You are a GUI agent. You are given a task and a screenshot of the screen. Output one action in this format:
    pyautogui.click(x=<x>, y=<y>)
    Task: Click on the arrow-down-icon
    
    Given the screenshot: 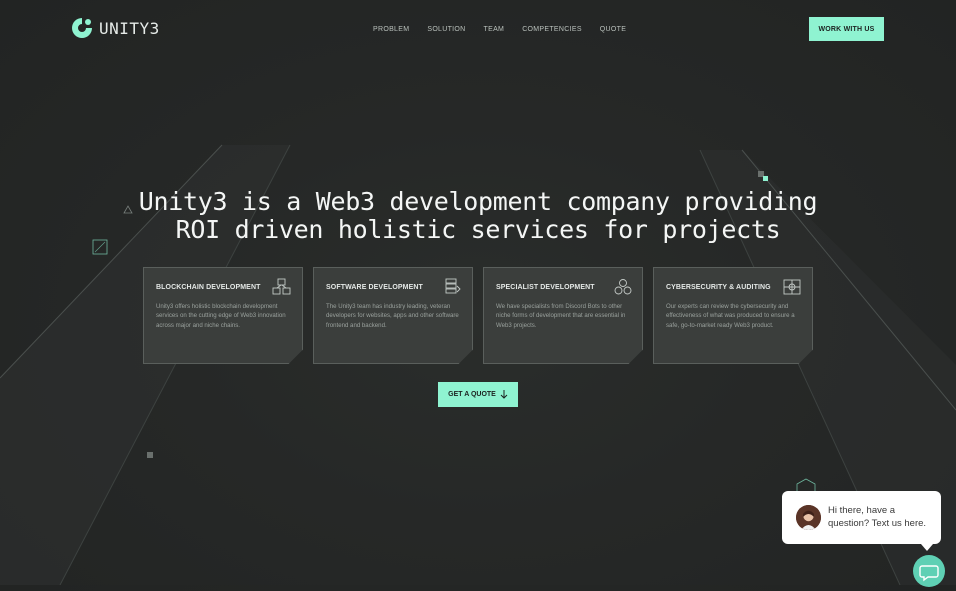 What is the action you would take?
    pyautogui.click(x=504, y=394)
    